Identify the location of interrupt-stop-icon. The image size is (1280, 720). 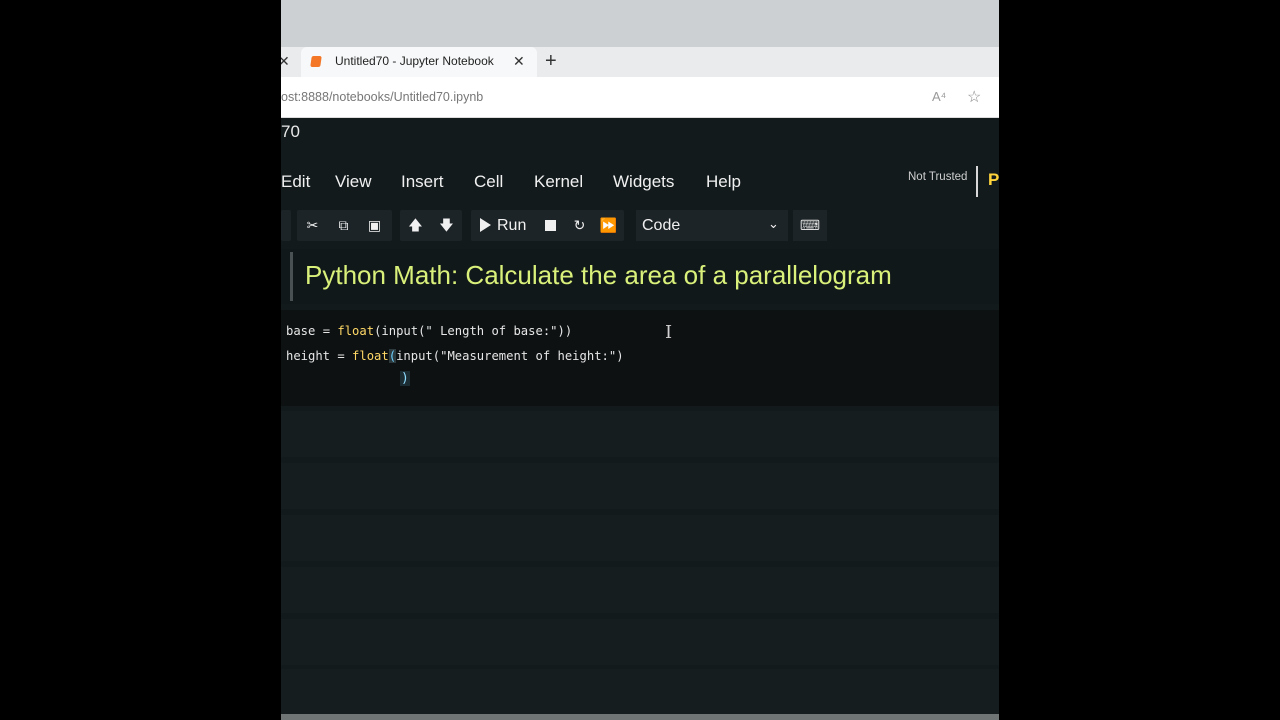
(550, 225).